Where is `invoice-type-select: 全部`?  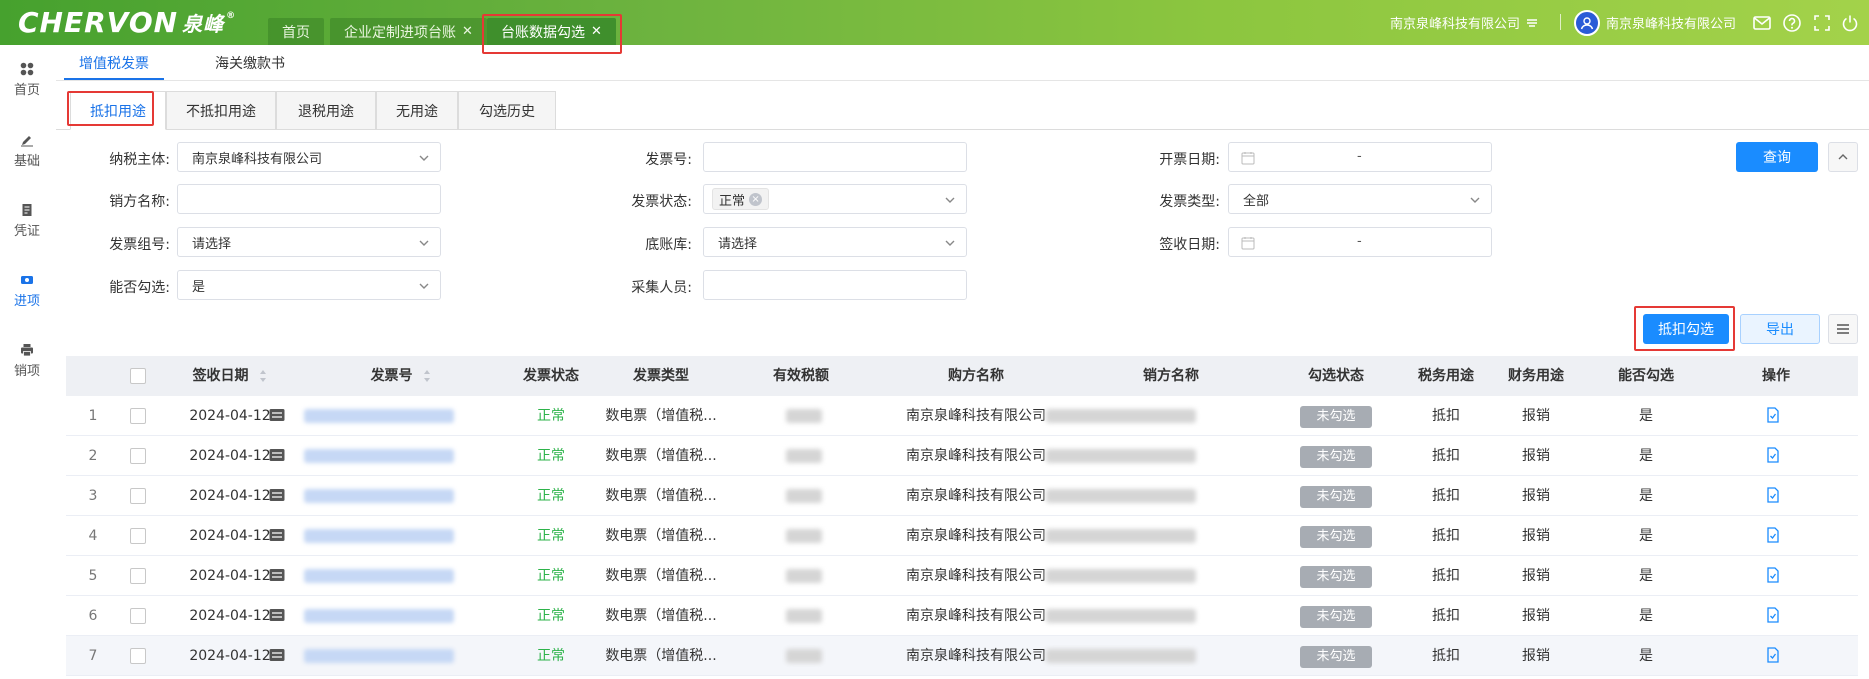
invoice-type-select: 全部 is located at coordinates (1360, 199).